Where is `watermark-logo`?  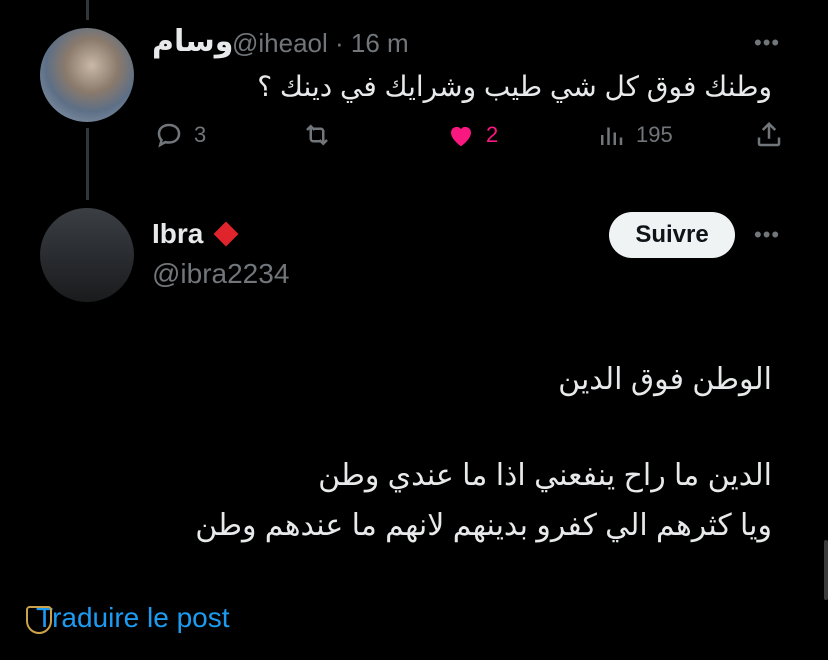 watermark-logo is located at coordinates (39, 633).